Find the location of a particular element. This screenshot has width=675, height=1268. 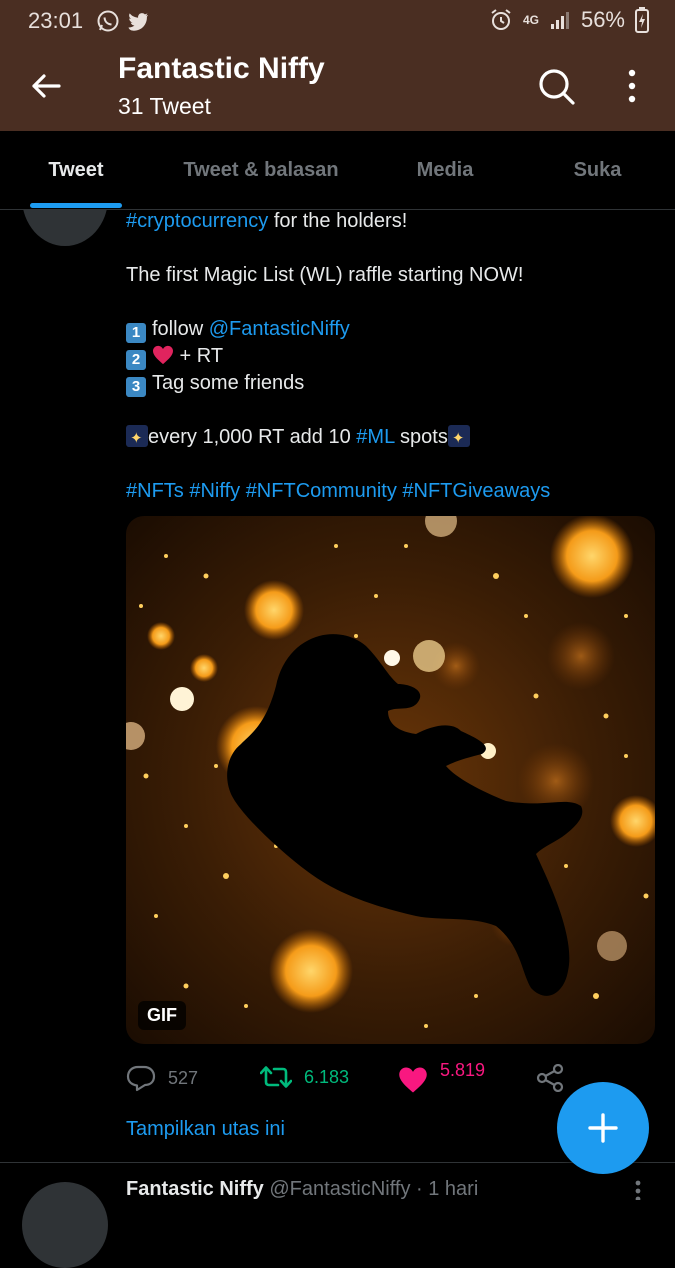

alarm-icon is located at coordinates (501, 19).